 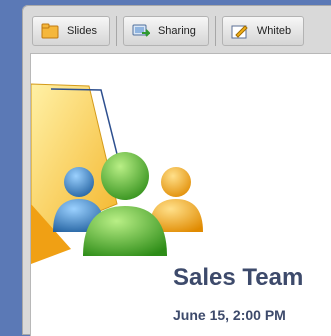 I want to click on tab-sharing: Sharing, so click(x=165, y=31).